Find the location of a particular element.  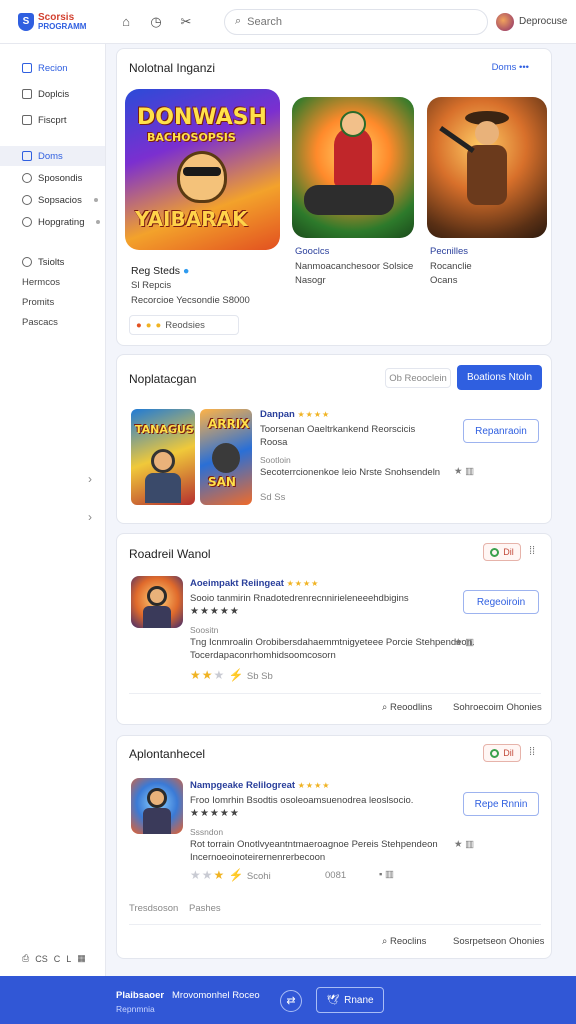

brand: S Scorsis PROGRAMM is located at coordinates (53, 21).